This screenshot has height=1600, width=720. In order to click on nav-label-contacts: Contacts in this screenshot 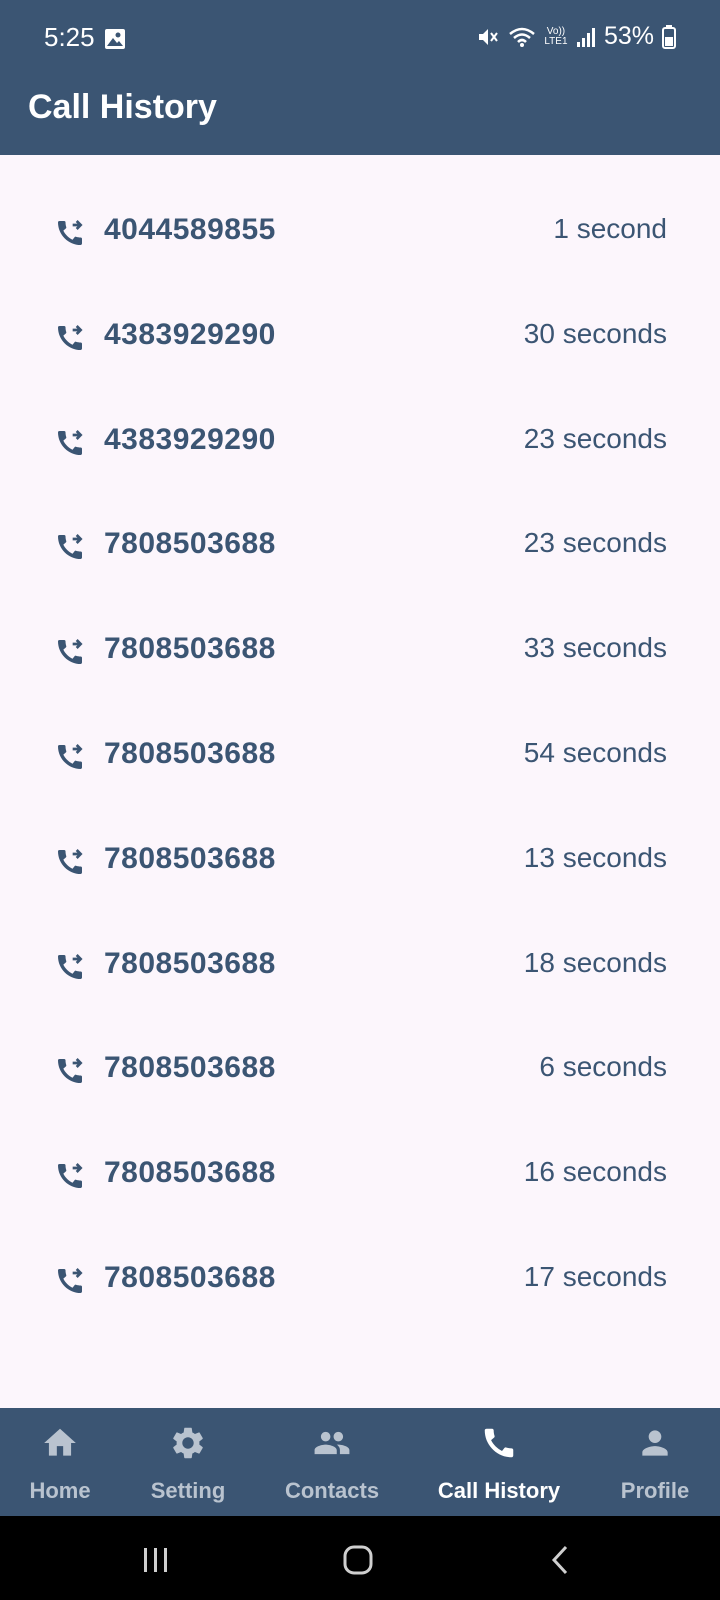, I will do `click(332, 1490)`.